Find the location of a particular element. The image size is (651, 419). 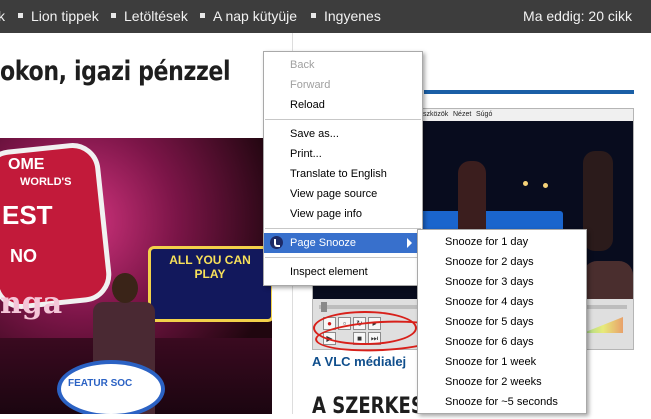

nav-item-a-nap-kutyuje: A nap kütyüje is located at coordinates (248, 16).